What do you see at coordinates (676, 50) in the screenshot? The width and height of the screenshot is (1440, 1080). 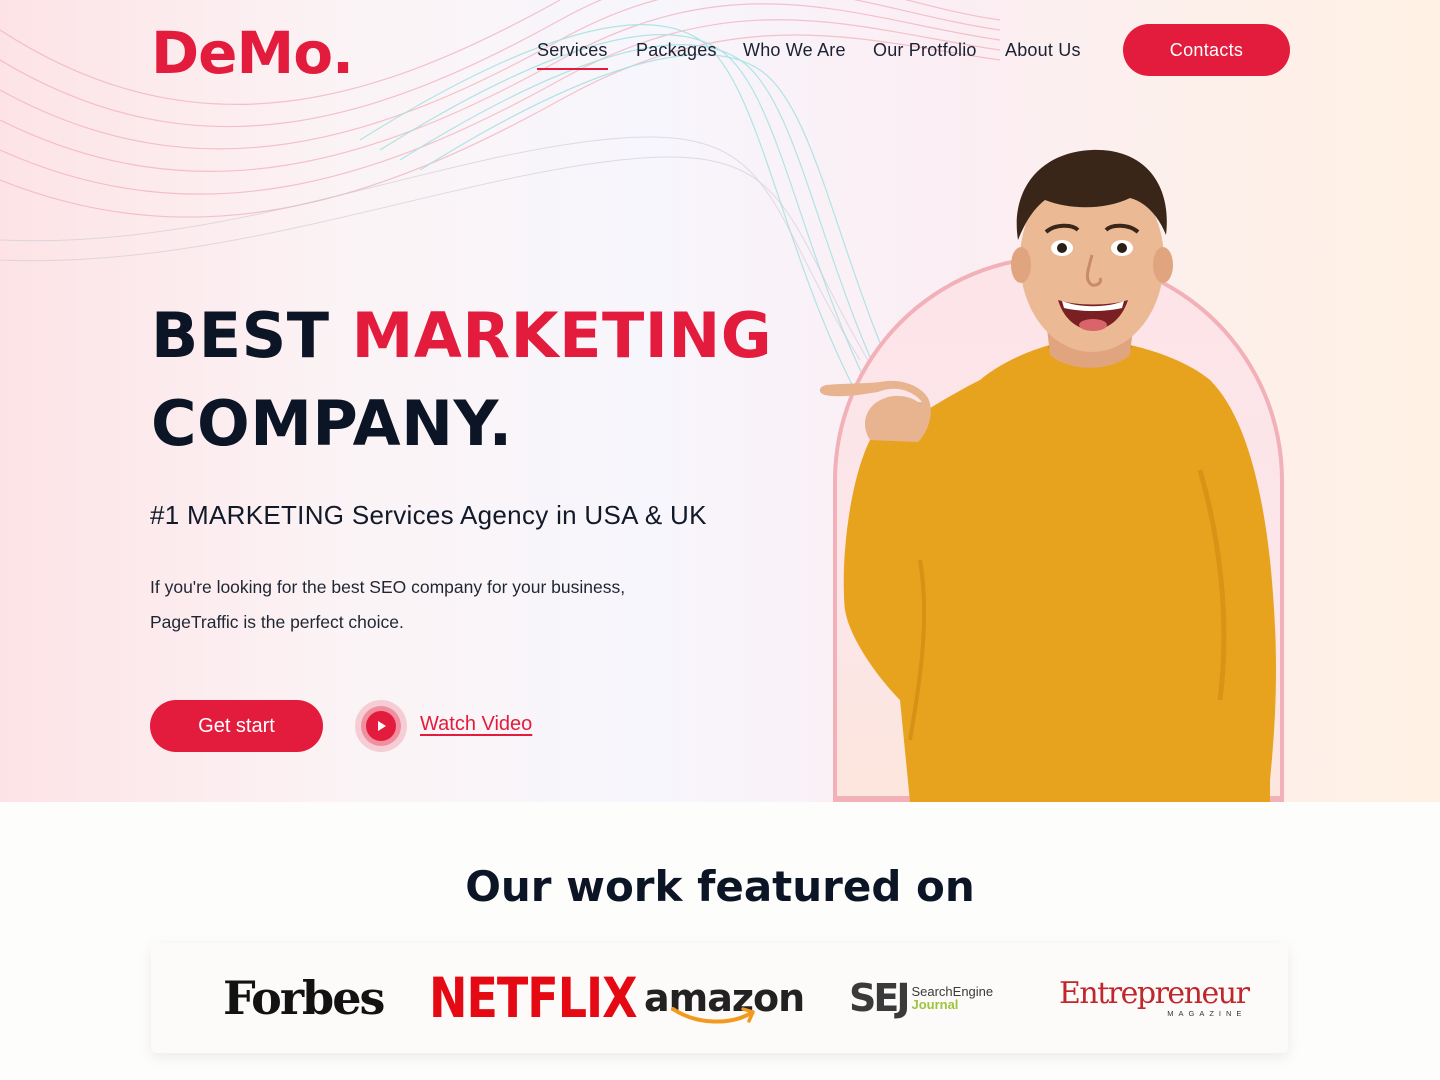 I see `nav-item-packages: Packages` at bounding box center [676, 50].